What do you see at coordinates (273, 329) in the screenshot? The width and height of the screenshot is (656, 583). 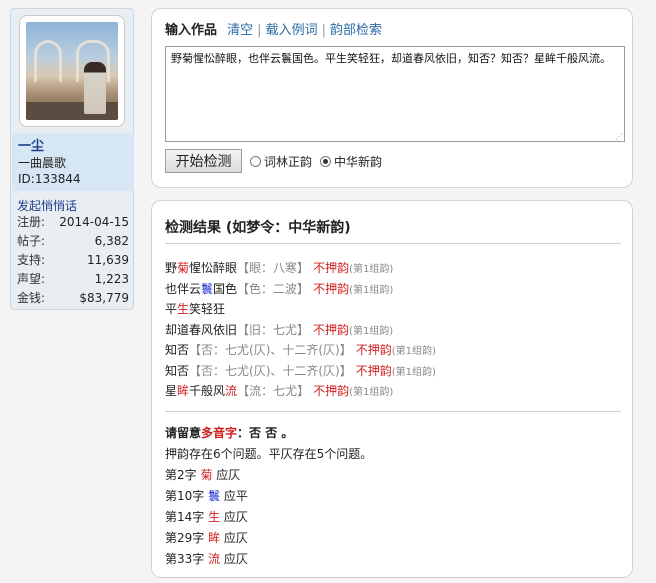 I see `rhyme-info: 【旧：七尤】` at bounding box center [273, 329].